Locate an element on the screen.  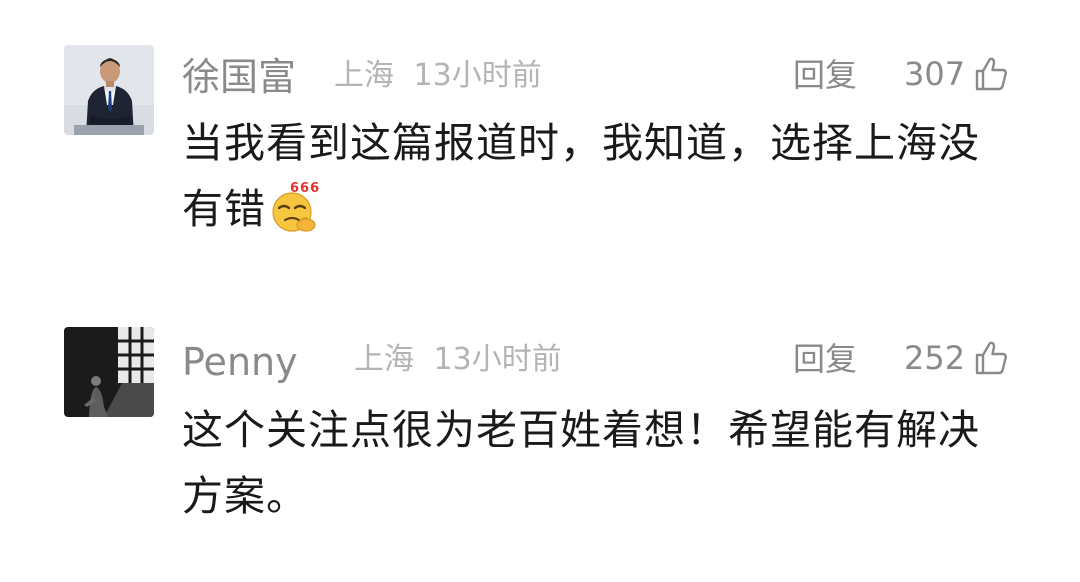
like-count: 252 is located at coordinates (935, 358).